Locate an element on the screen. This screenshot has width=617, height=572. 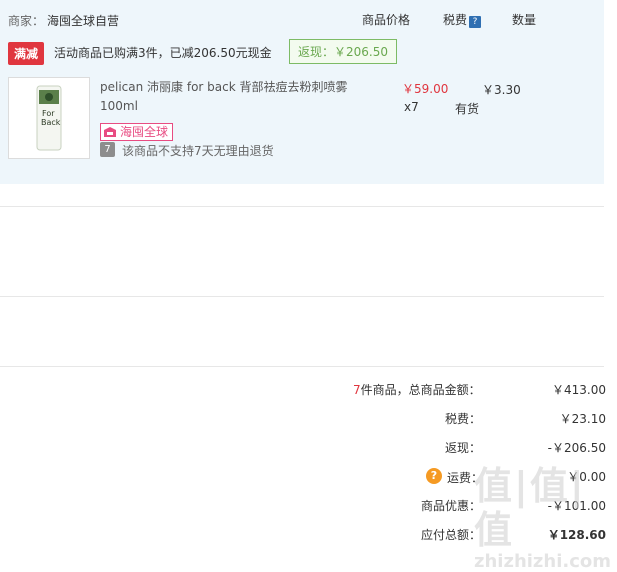
product-qty: x7 is located at coordinates (411, 107).